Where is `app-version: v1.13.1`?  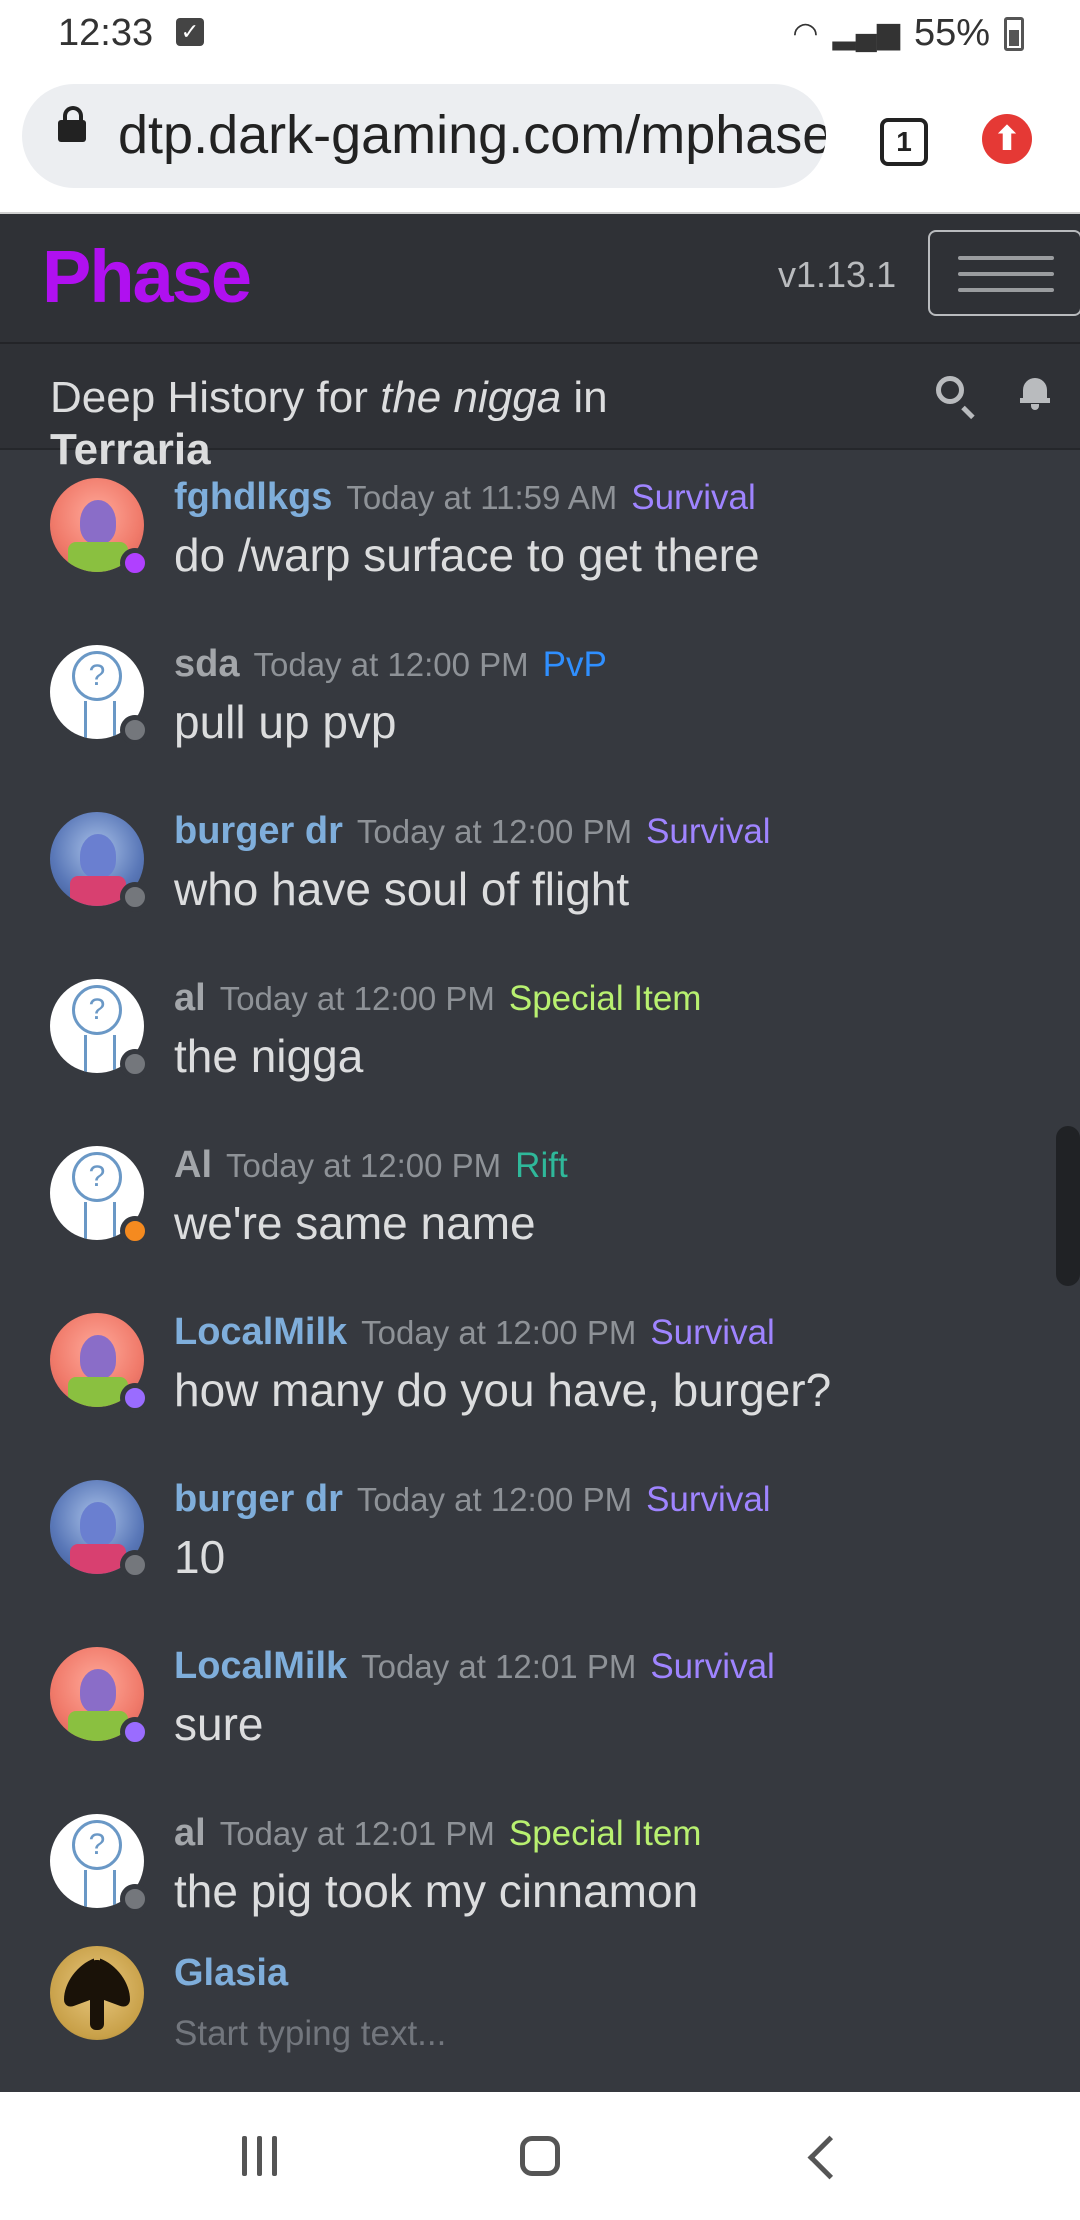 app-version: v1.13.1 is located at coordinates (837, 274).